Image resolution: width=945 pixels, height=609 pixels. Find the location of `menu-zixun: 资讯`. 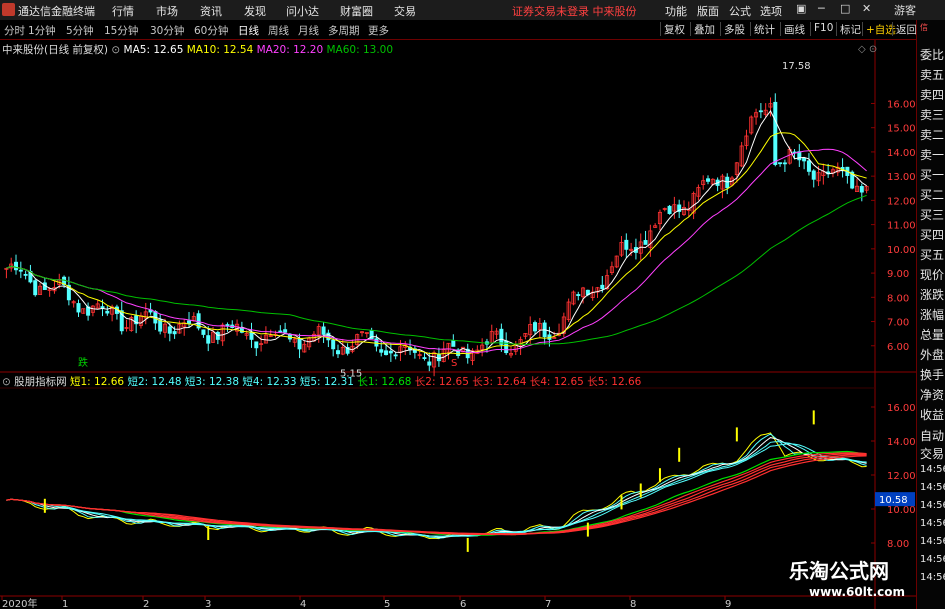

menu-zixun: 资讯 is located at coordinates (211, 11).